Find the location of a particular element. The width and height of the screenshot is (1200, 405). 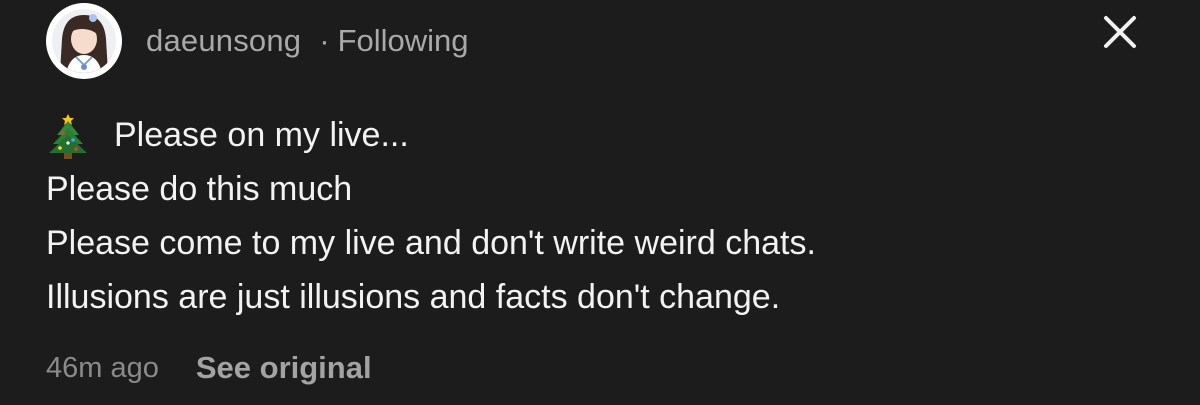

close-button is located at coordinates (1120, 32).